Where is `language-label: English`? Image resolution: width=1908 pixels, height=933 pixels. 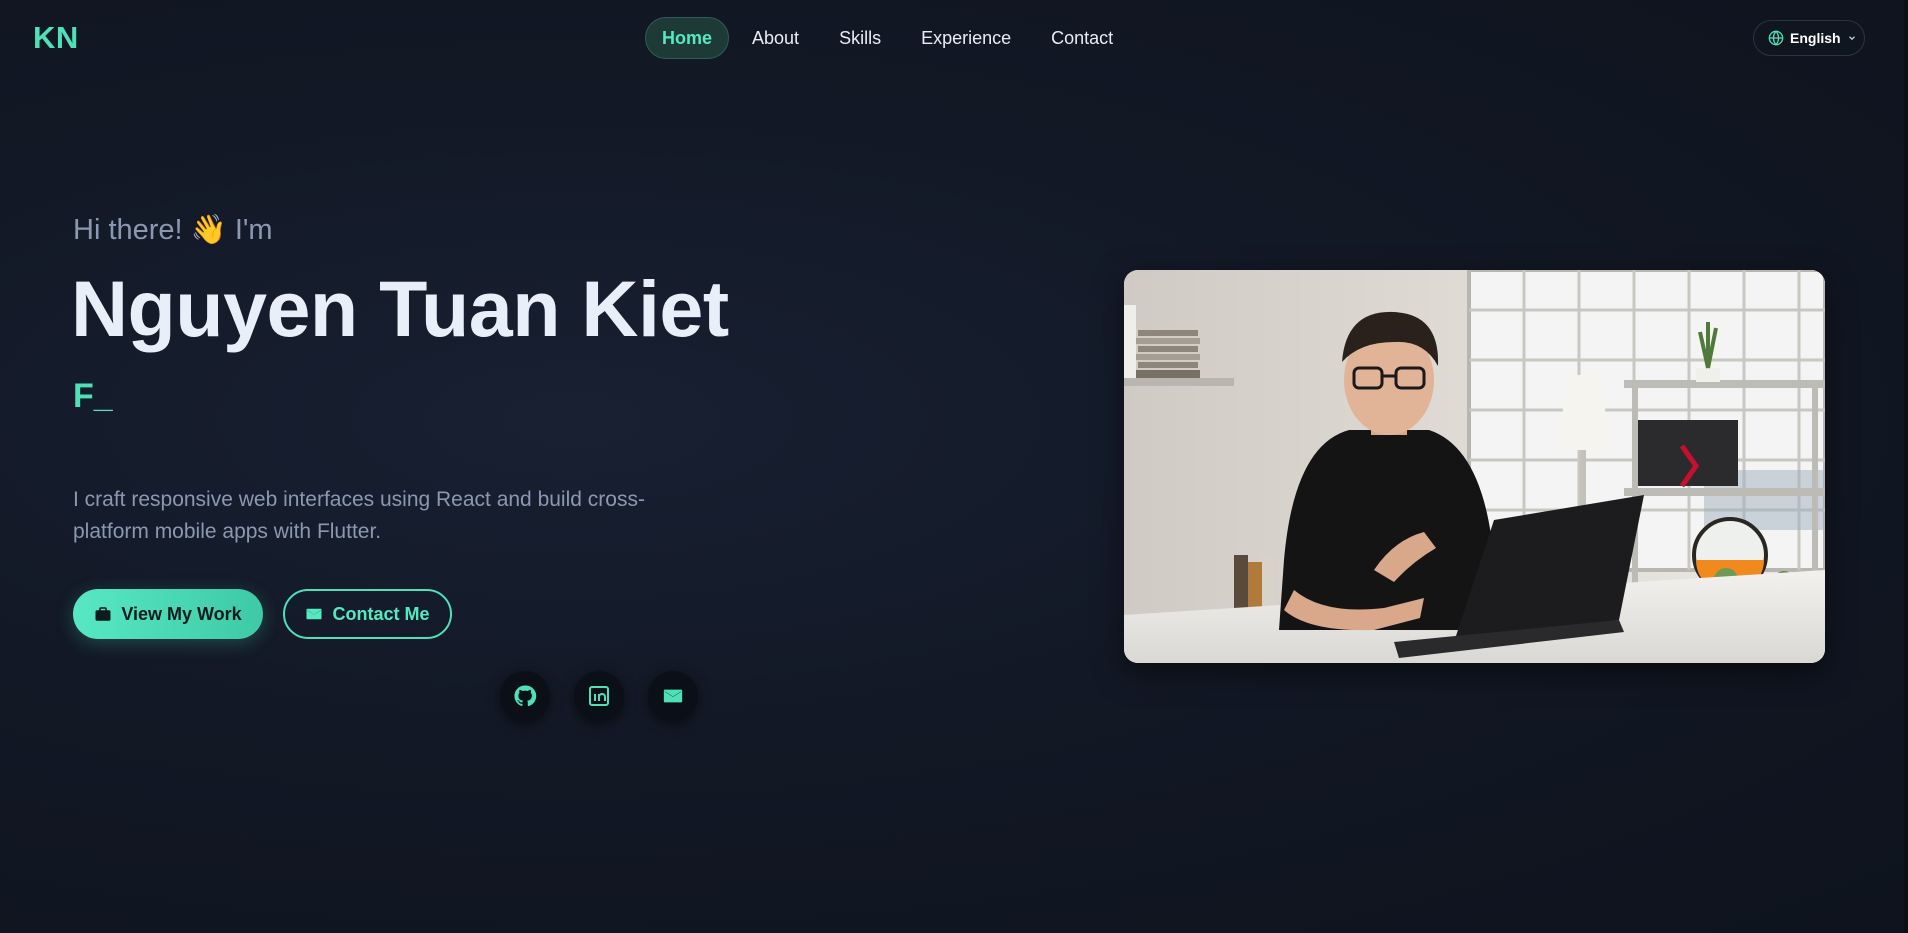 language-label: English is located at coordinates (1815, 38).